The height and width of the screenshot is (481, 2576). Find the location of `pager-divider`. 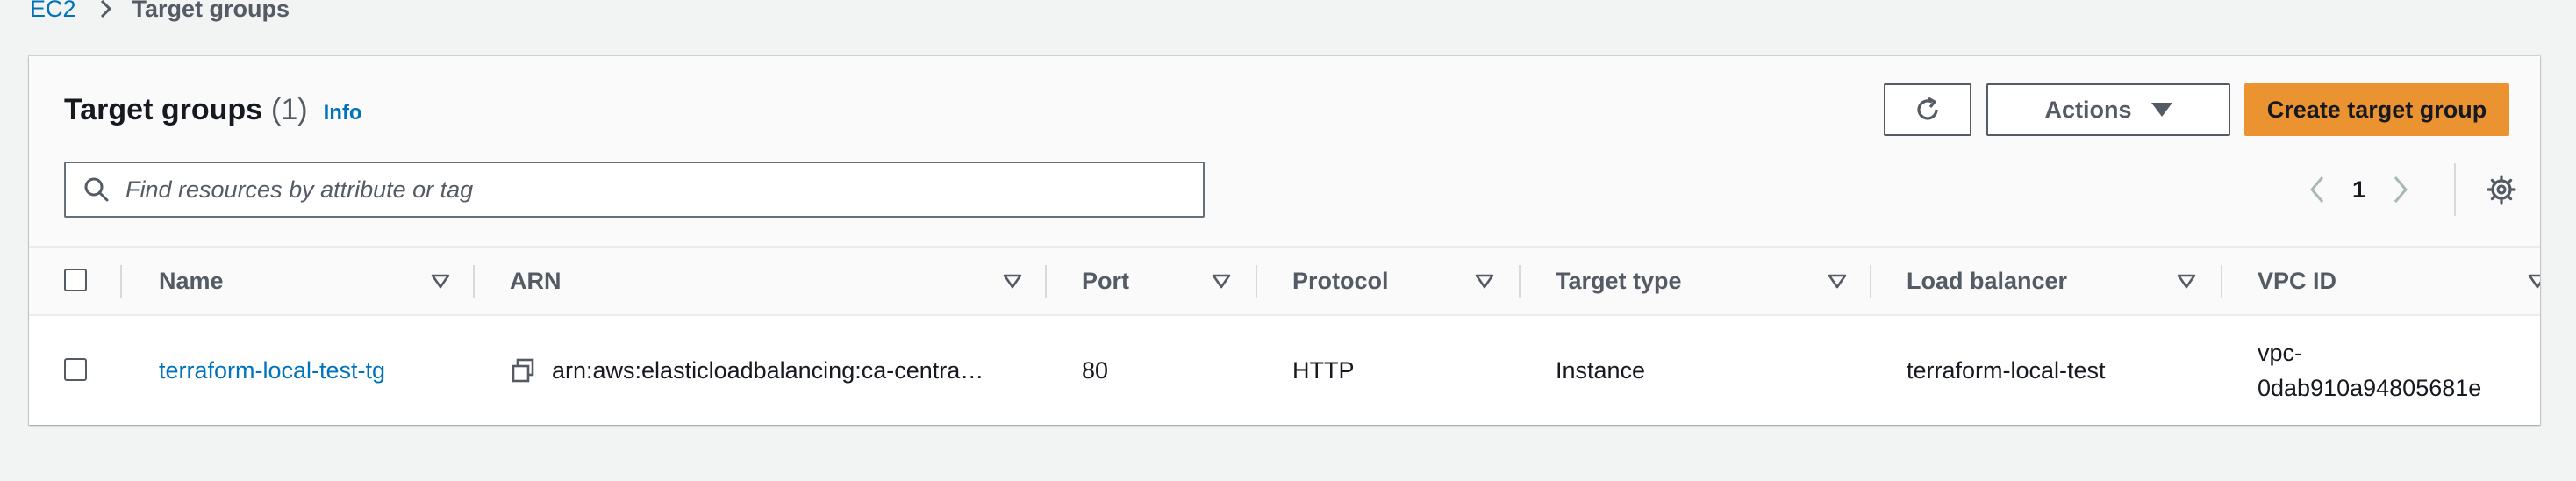

pager-divider is located at coordinates (2455, 189).